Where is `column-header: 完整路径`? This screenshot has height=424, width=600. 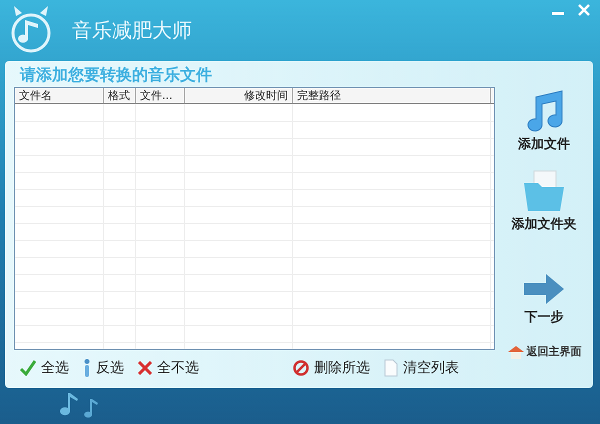
column-header: 完整路径 is located at coordinates (392, 95).